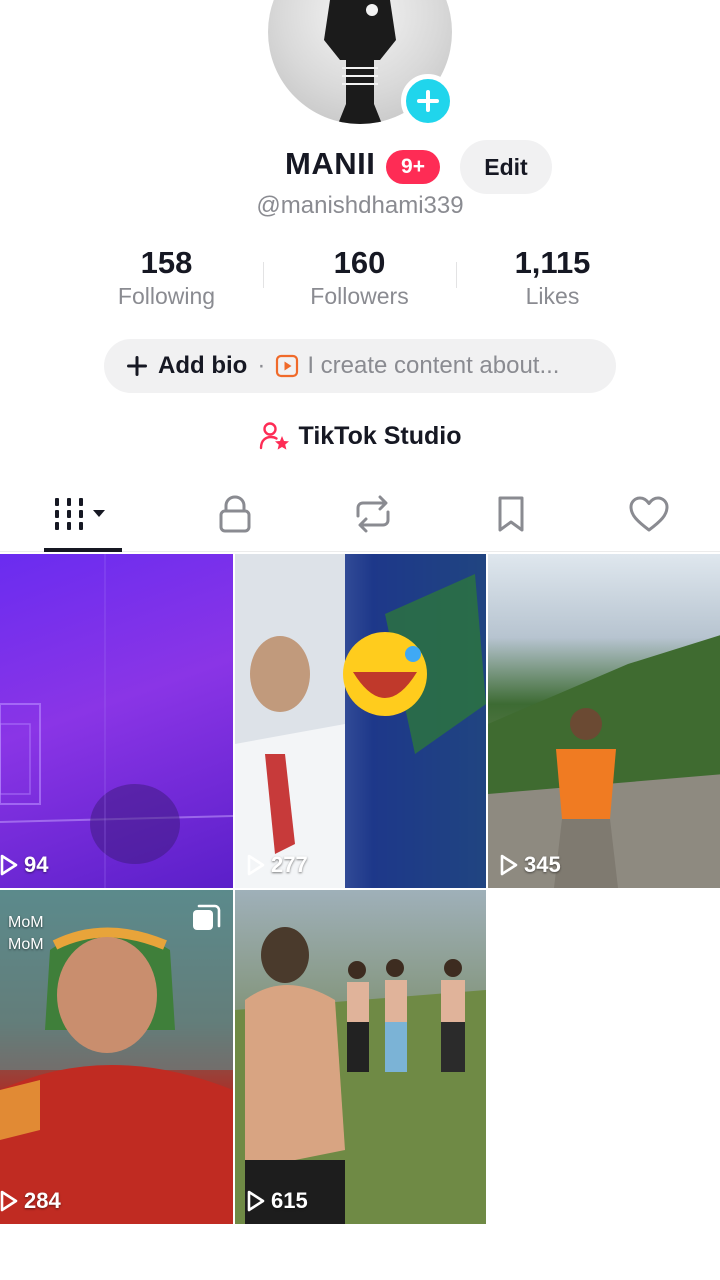 This screenshot has width=720, height=1280. What do you see at coordinates (26, 933) in the screenshot?
I see `video-caption: MoM MoM` at bounding box center [26, 933].